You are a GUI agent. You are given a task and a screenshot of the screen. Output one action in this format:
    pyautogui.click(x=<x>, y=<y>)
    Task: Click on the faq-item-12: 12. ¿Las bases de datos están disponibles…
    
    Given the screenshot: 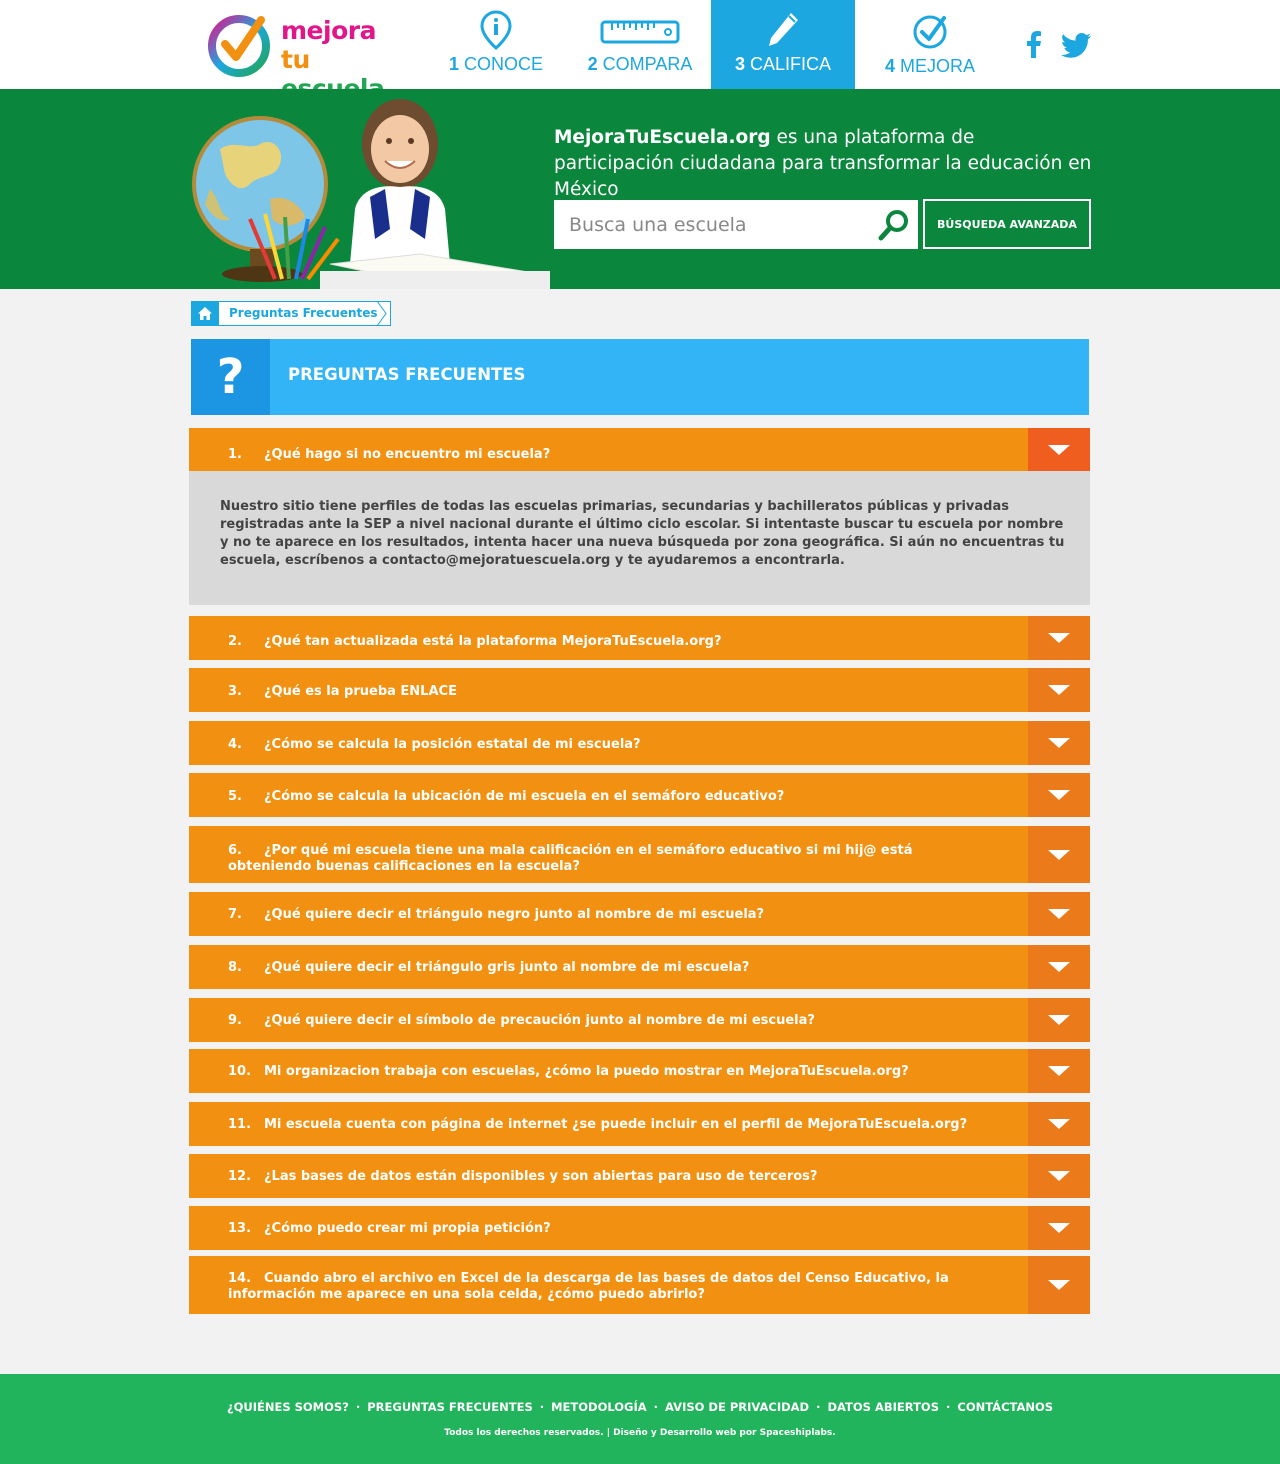 What is the action you would take?
    pyautogui.click(x=639, y=1176)
    